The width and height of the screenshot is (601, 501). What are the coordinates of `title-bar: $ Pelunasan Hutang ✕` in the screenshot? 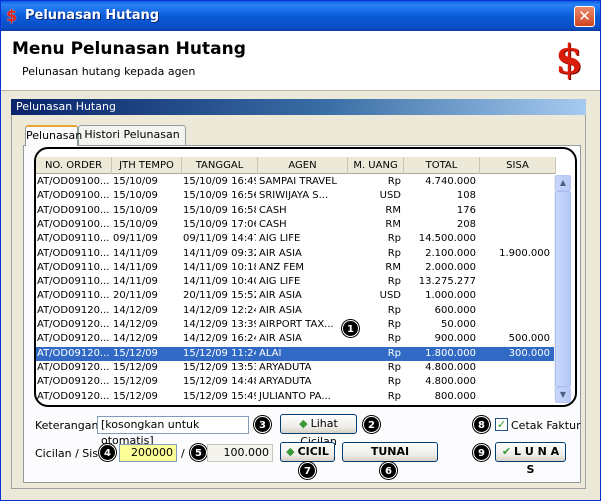 It's located at (300, 16).